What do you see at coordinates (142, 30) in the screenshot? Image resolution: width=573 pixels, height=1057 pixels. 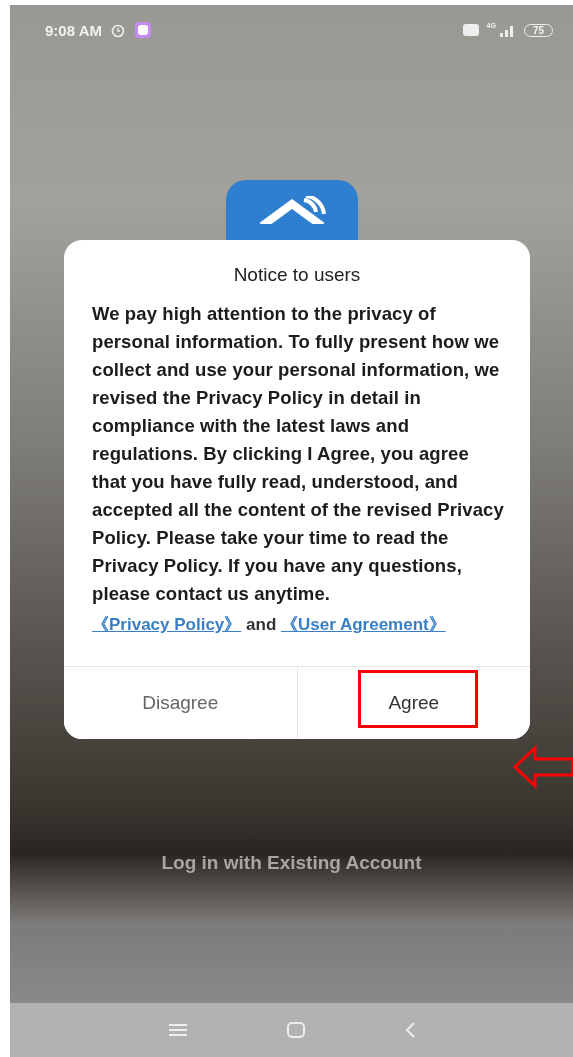 I see `app-notification-icon` at bounding box center [142, 30].